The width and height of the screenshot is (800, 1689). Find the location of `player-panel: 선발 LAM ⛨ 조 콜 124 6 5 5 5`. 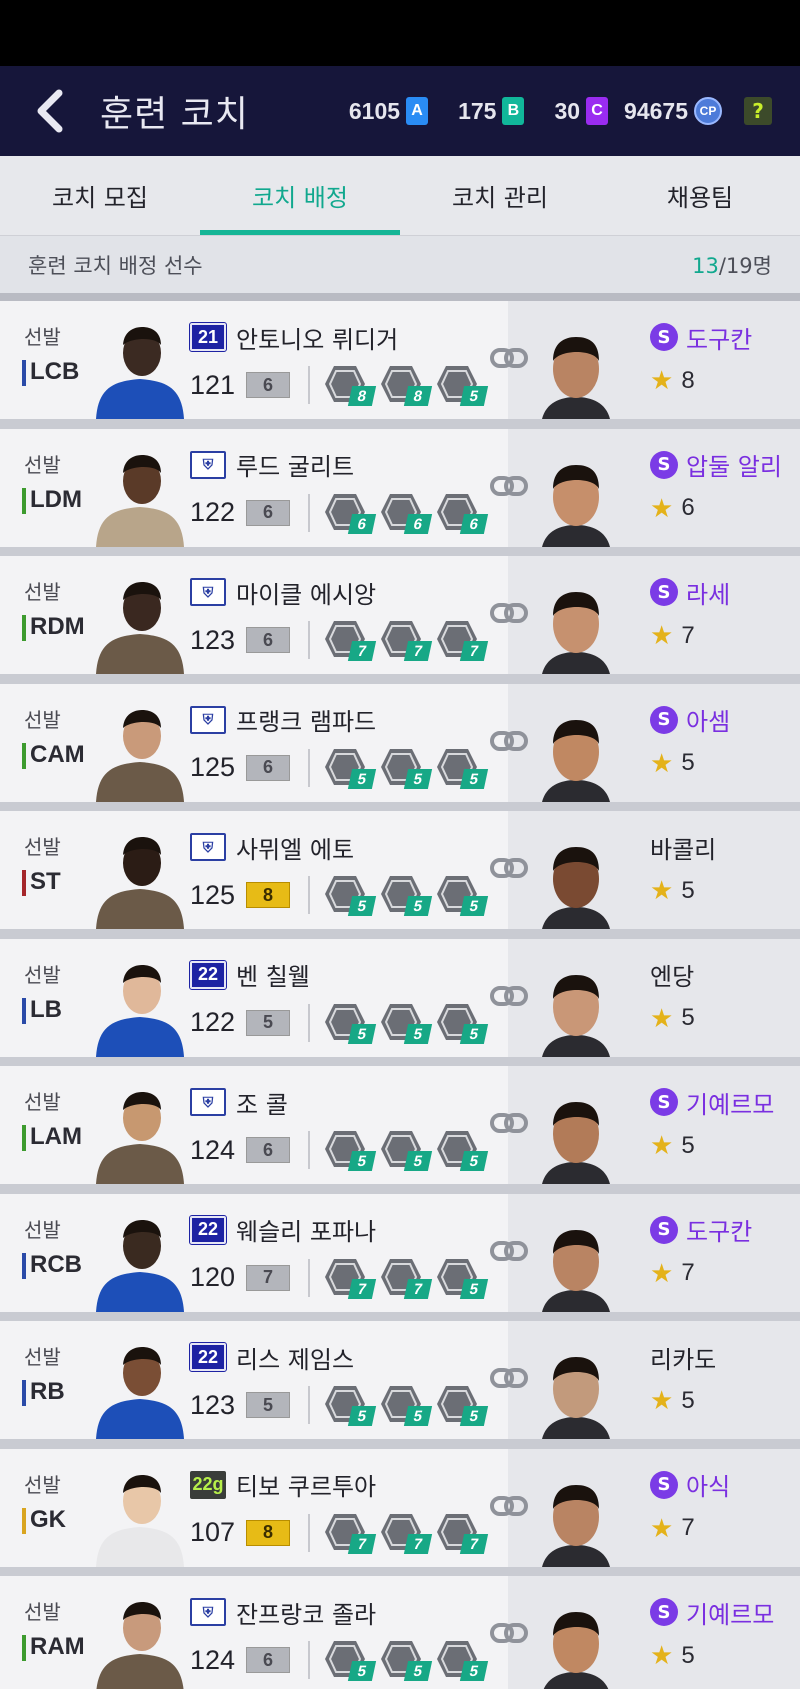

player-panel: 선발 LAM ⛨ 조 콜 124 6 5 5 5 is located at coordinates (254, 1125).